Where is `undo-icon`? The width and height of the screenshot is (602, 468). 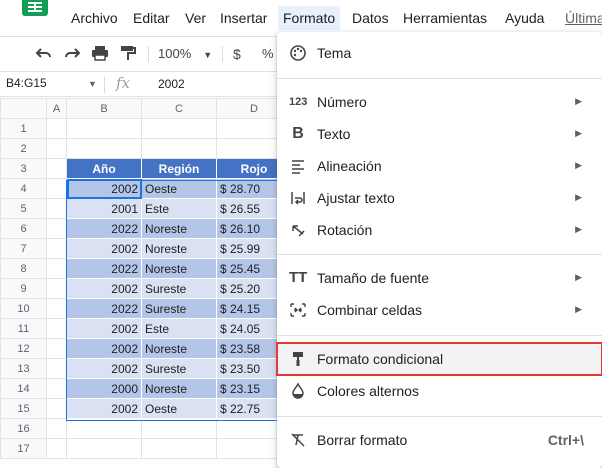 undo-icon is located at coordinates (44, 53).